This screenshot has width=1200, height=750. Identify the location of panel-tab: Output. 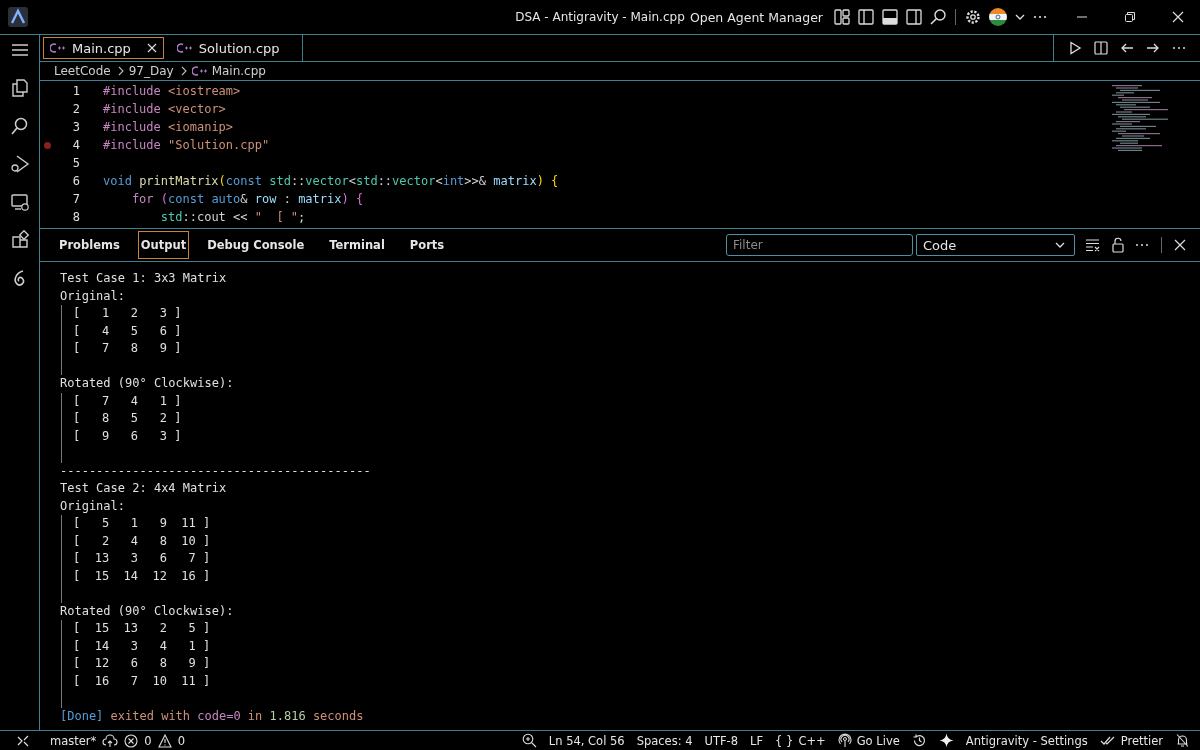
(163, 245).